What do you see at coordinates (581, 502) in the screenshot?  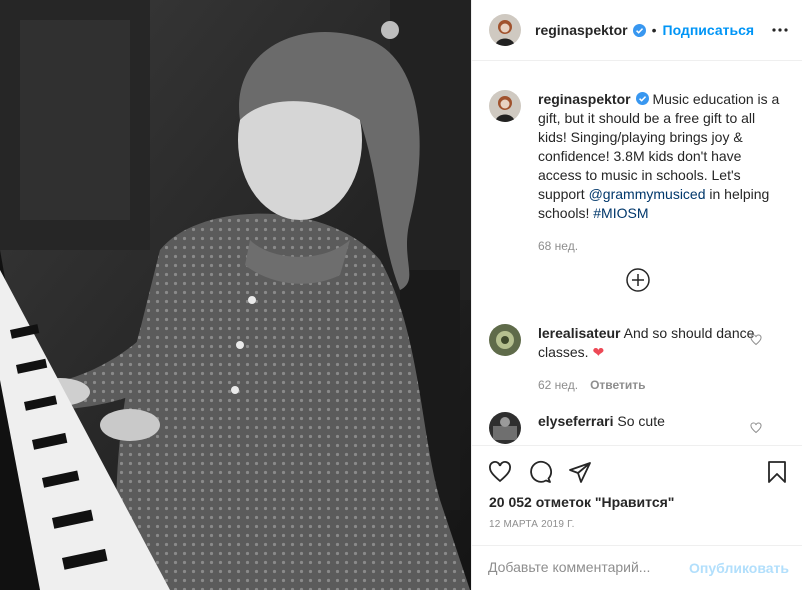 I see `likes-count: 20 052 отметок "Нравится"` at bounding box center [581, 502].